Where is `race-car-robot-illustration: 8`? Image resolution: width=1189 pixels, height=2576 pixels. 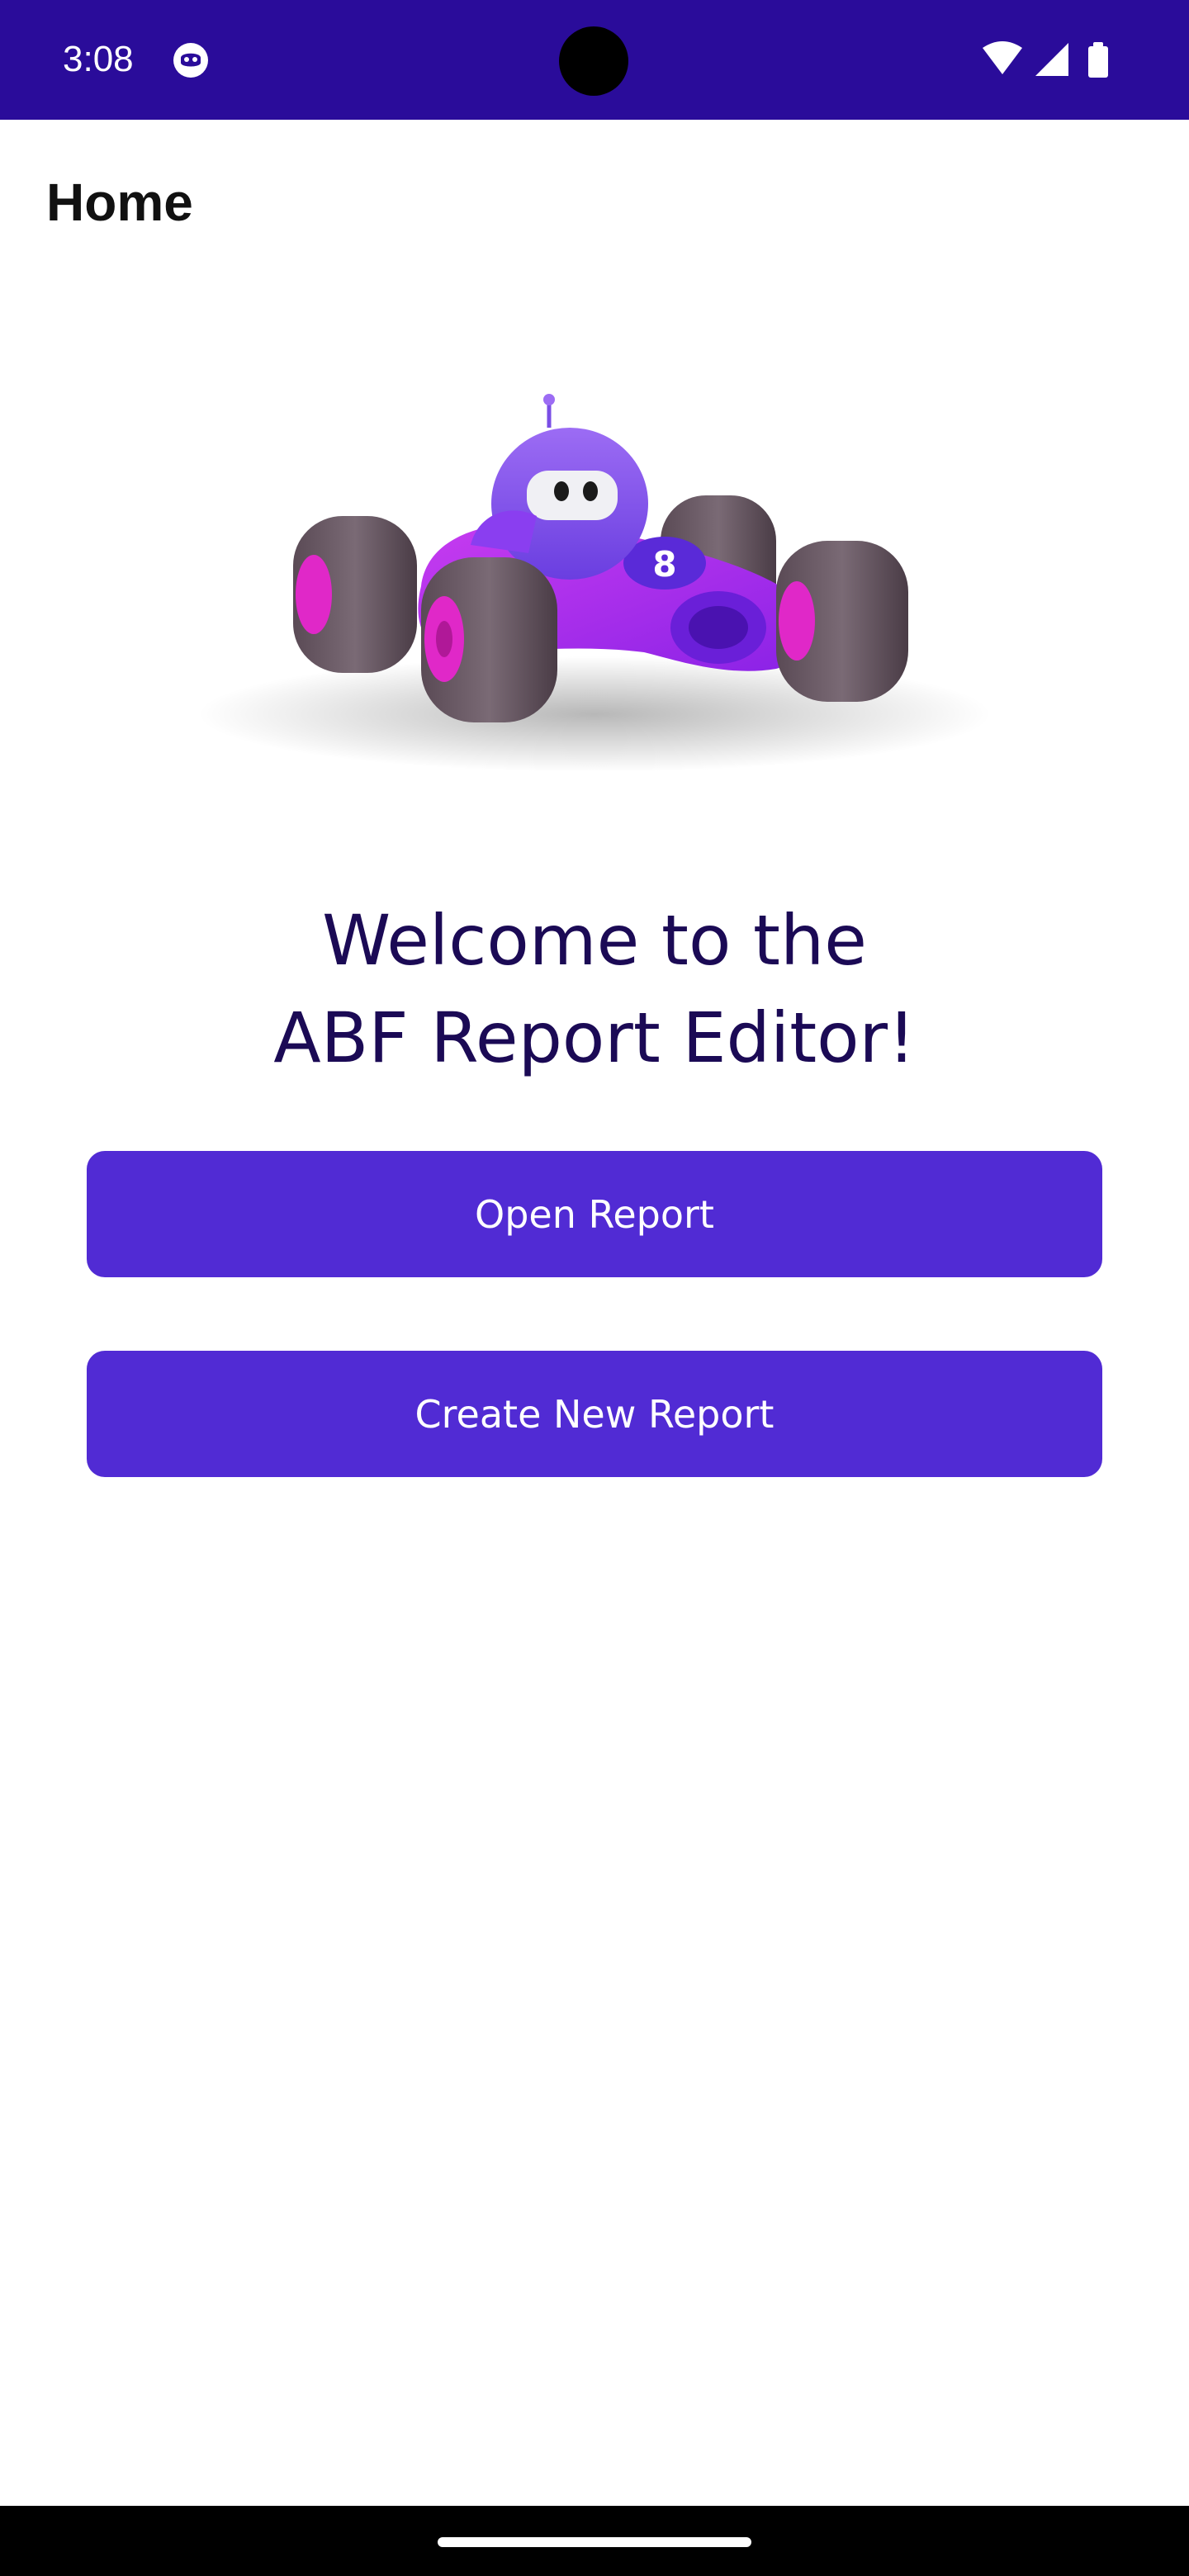
race-car-robot-illustration: 8 is located at coordinates (594, 583).